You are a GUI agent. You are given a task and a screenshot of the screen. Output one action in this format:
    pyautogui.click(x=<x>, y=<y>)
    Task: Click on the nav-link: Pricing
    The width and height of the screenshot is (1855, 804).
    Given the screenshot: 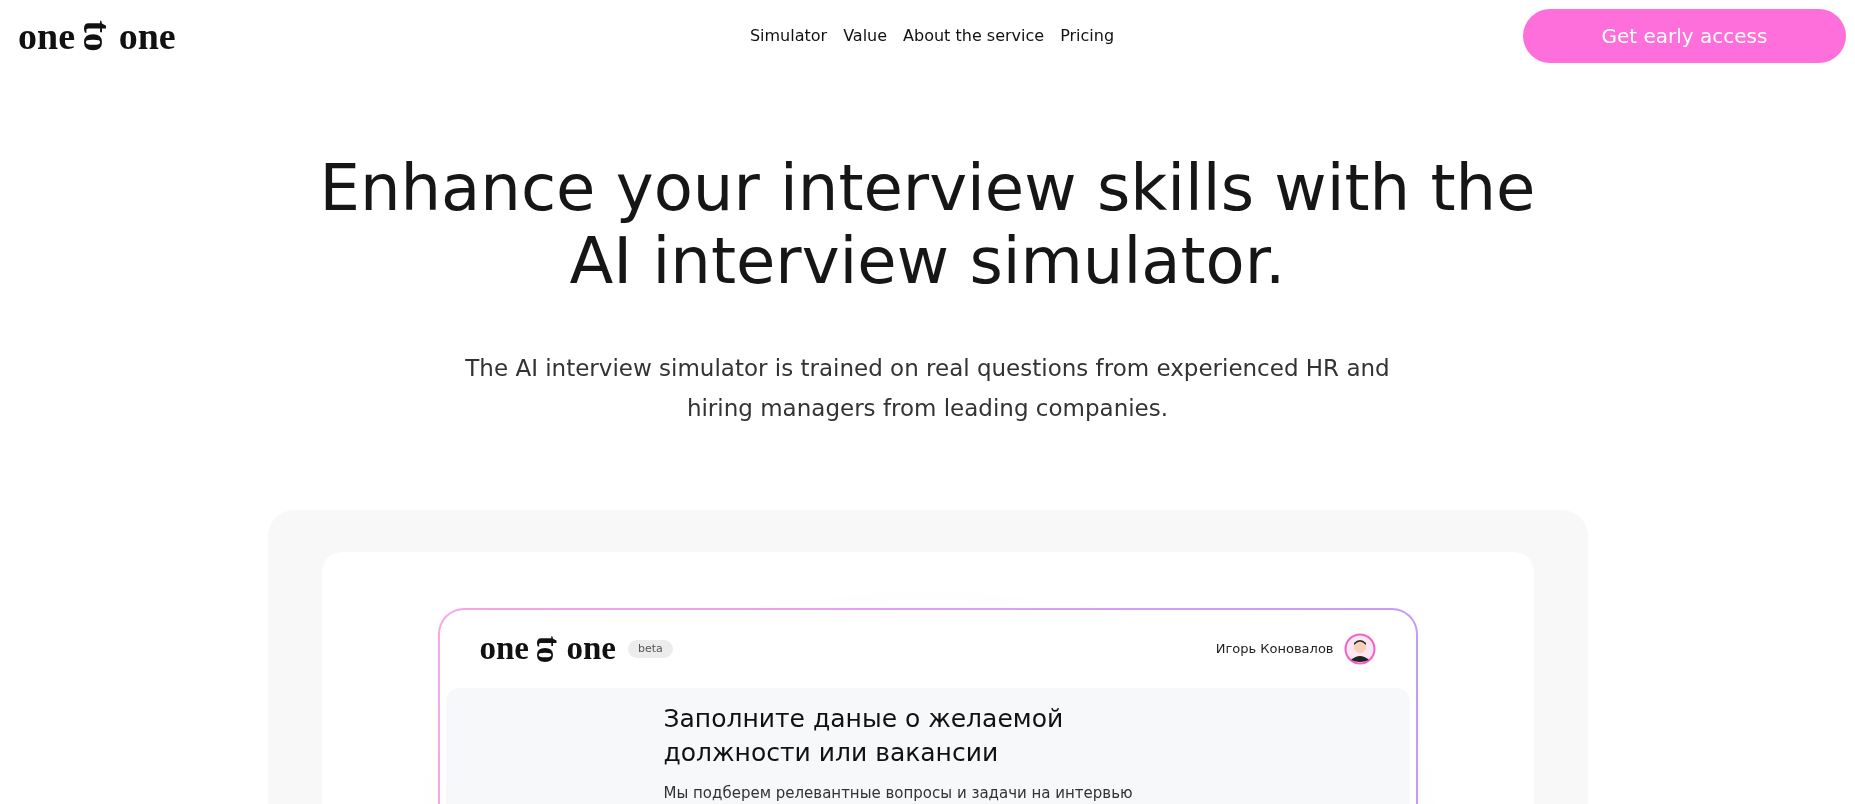 What is the action you would take?
    pyautogui.click(x=1087, y=36)
    